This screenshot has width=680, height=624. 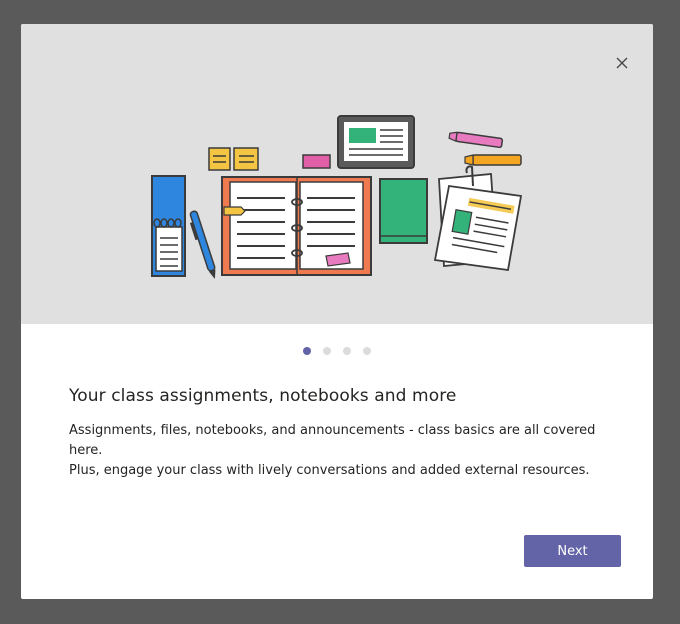 What do you see at coordinates (337, 351) in the screenshot?
I see `carousel-indicator` at bounding box center [337, 351].